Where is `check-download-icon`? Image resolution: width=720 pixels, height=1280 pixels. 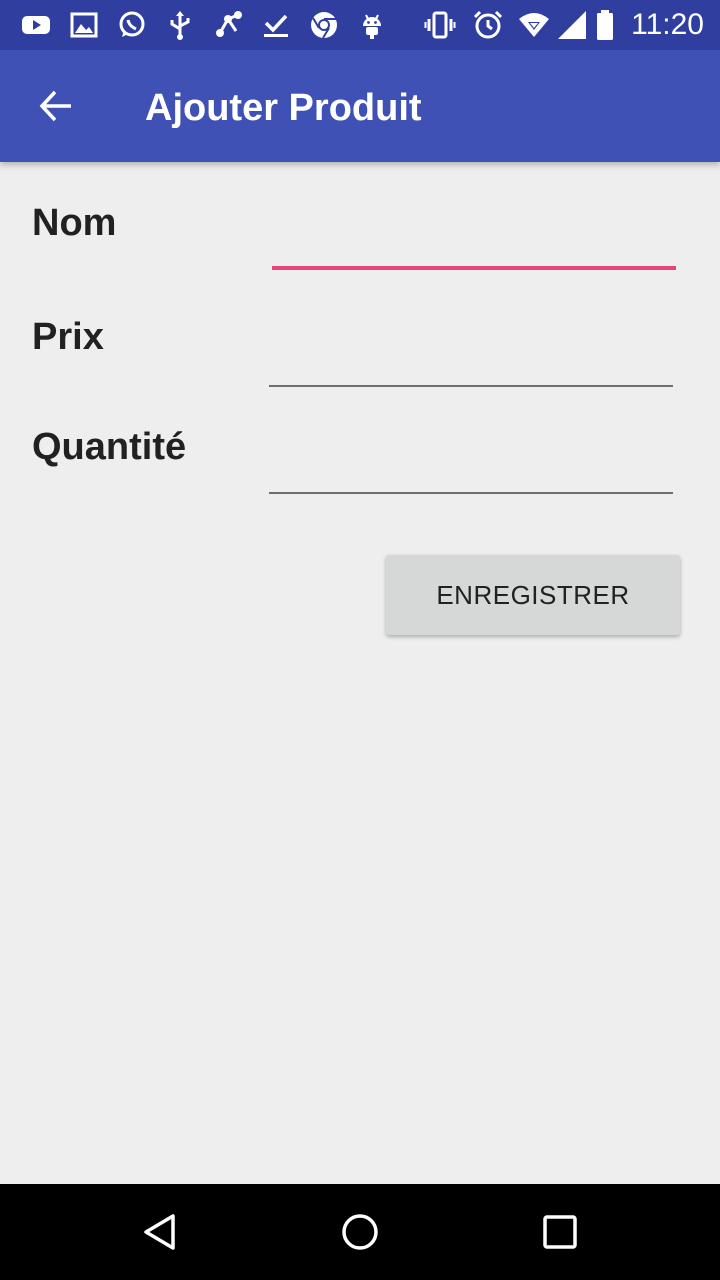 check-download-icon is located at coordinates (276, 25).